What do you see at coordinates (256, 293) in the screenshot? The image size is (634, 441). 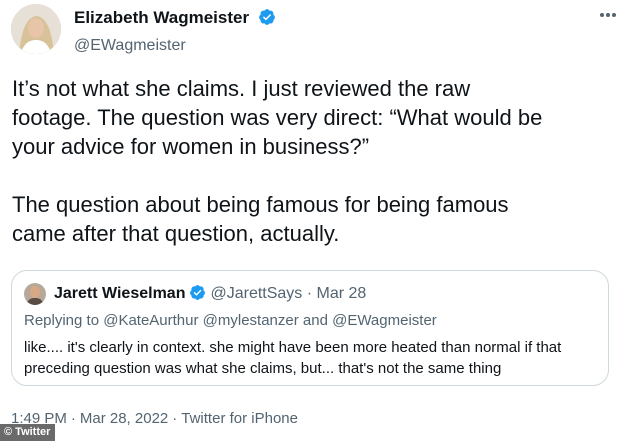 I see `quoted-handle: @JarettSays` at bounding box center [256, 293].